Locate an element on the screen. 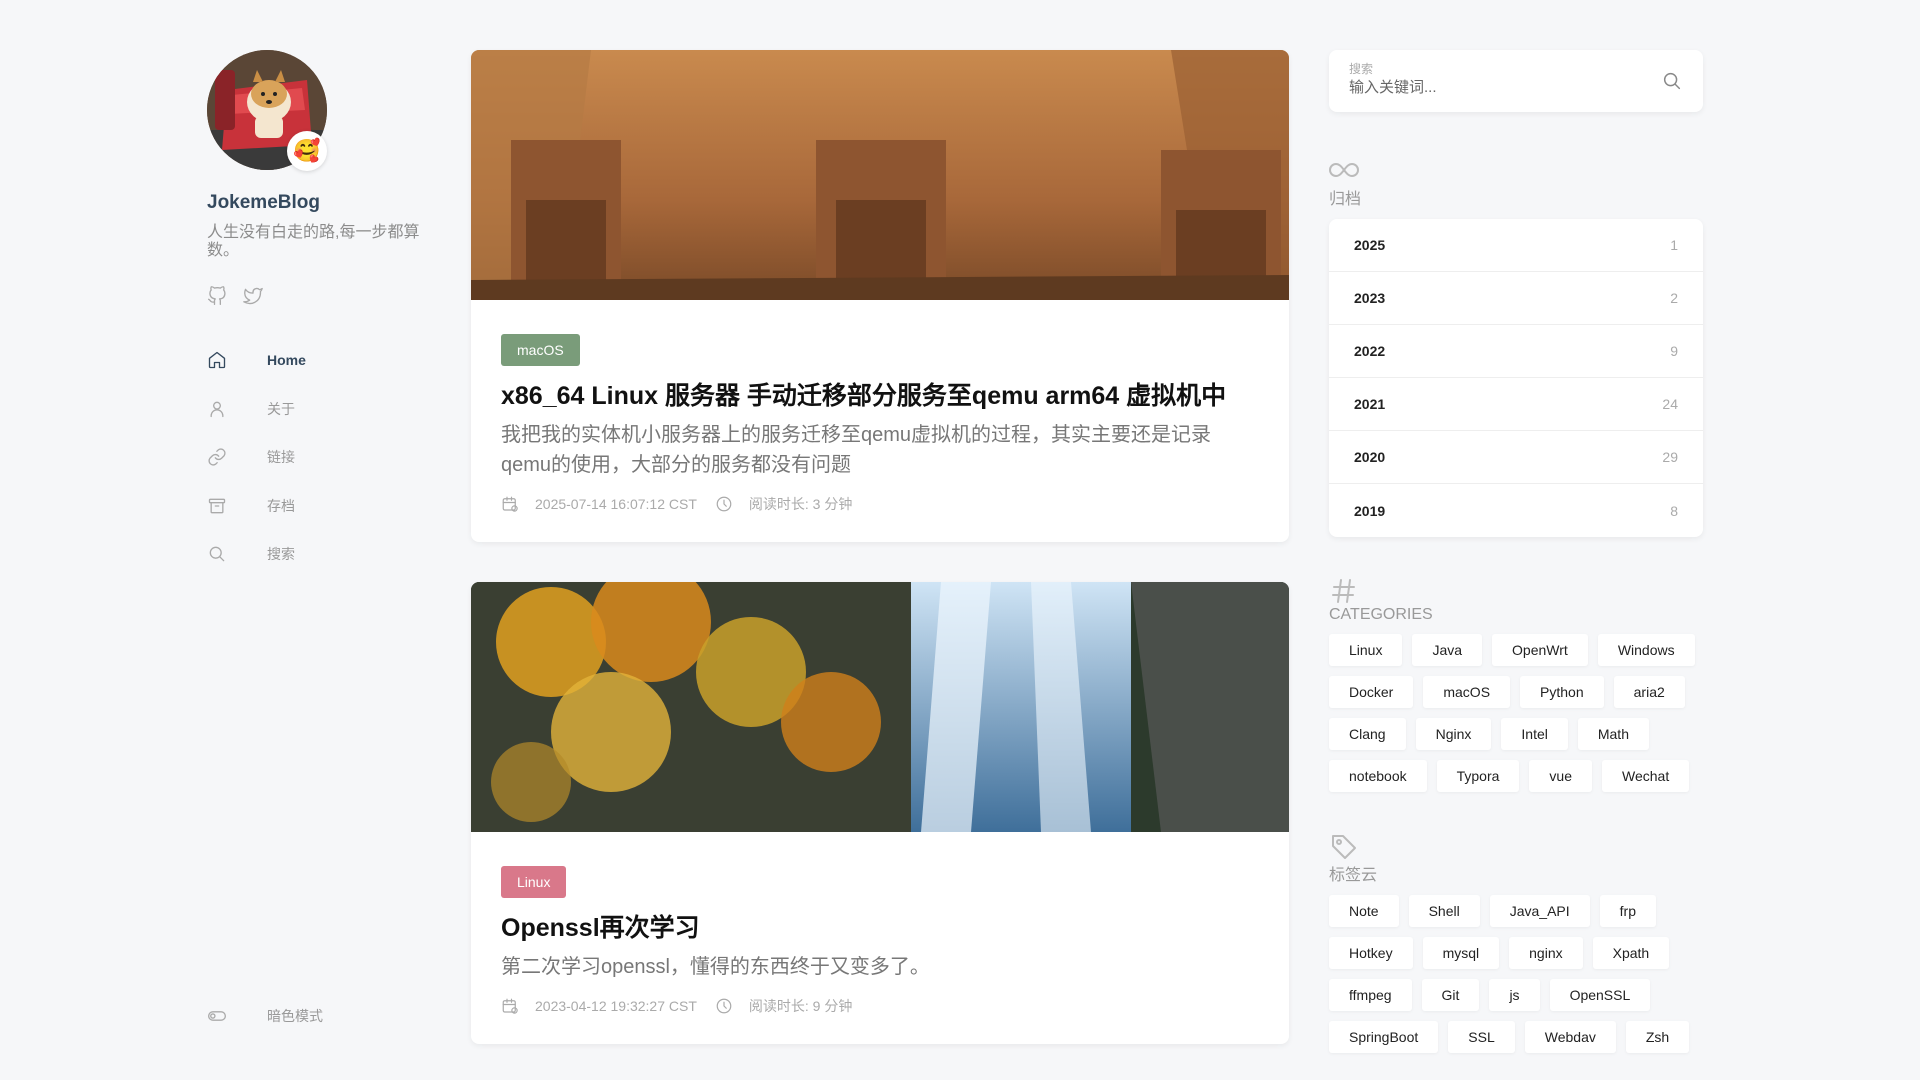 The height and width of the screenshot is (1080, 1920). tag-chip: Xpath is located at coordinates (1631, 953).